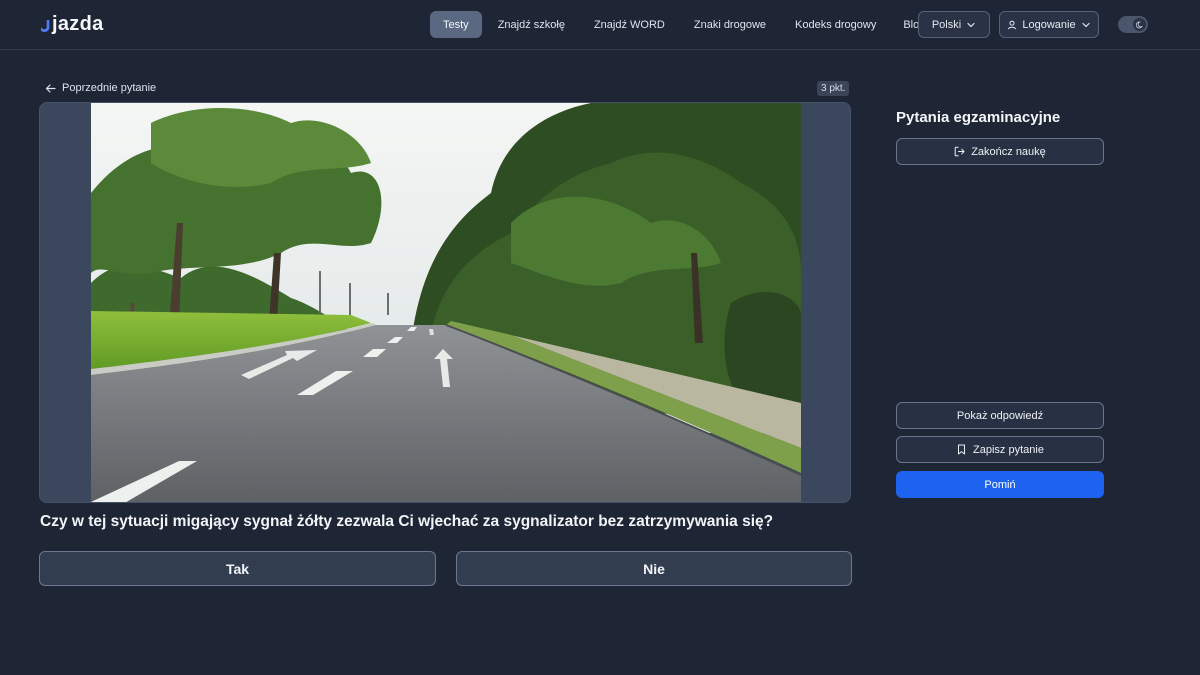 Image resolution: width=1200 pixels, height=675 pixels. Describe the element at coordinates (109, 88) in the screenshot. I see `previous-question-label: Poprzednie pytanie` at that location.